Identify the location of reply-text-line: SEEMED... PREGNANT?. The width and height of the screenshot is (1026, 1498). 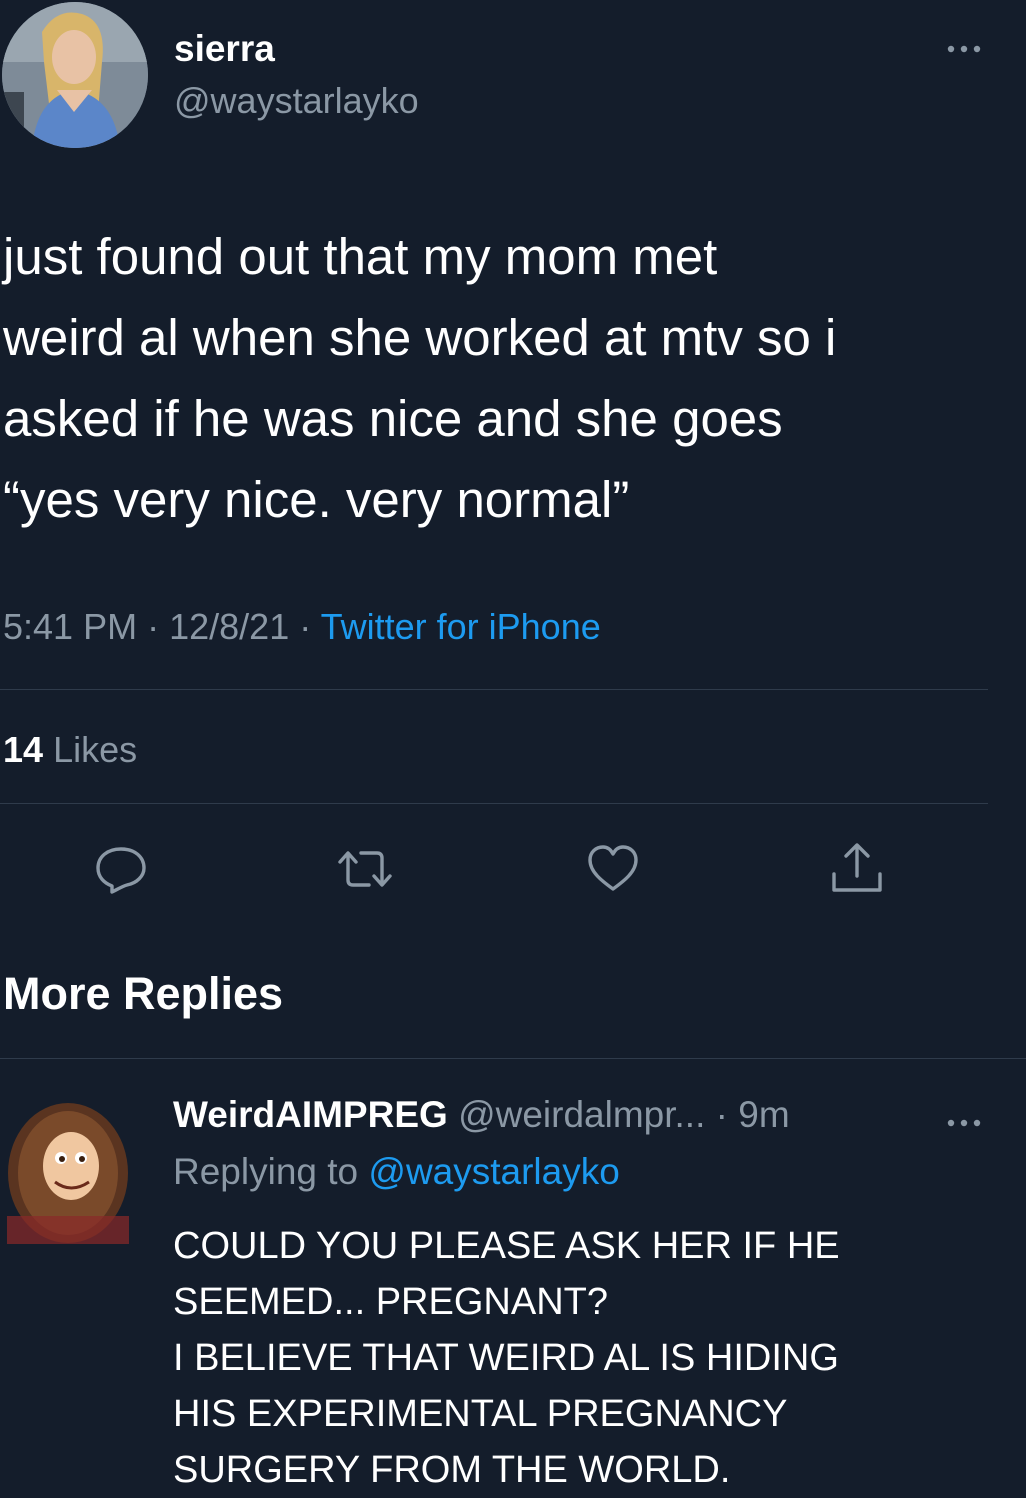
(390, 1302).